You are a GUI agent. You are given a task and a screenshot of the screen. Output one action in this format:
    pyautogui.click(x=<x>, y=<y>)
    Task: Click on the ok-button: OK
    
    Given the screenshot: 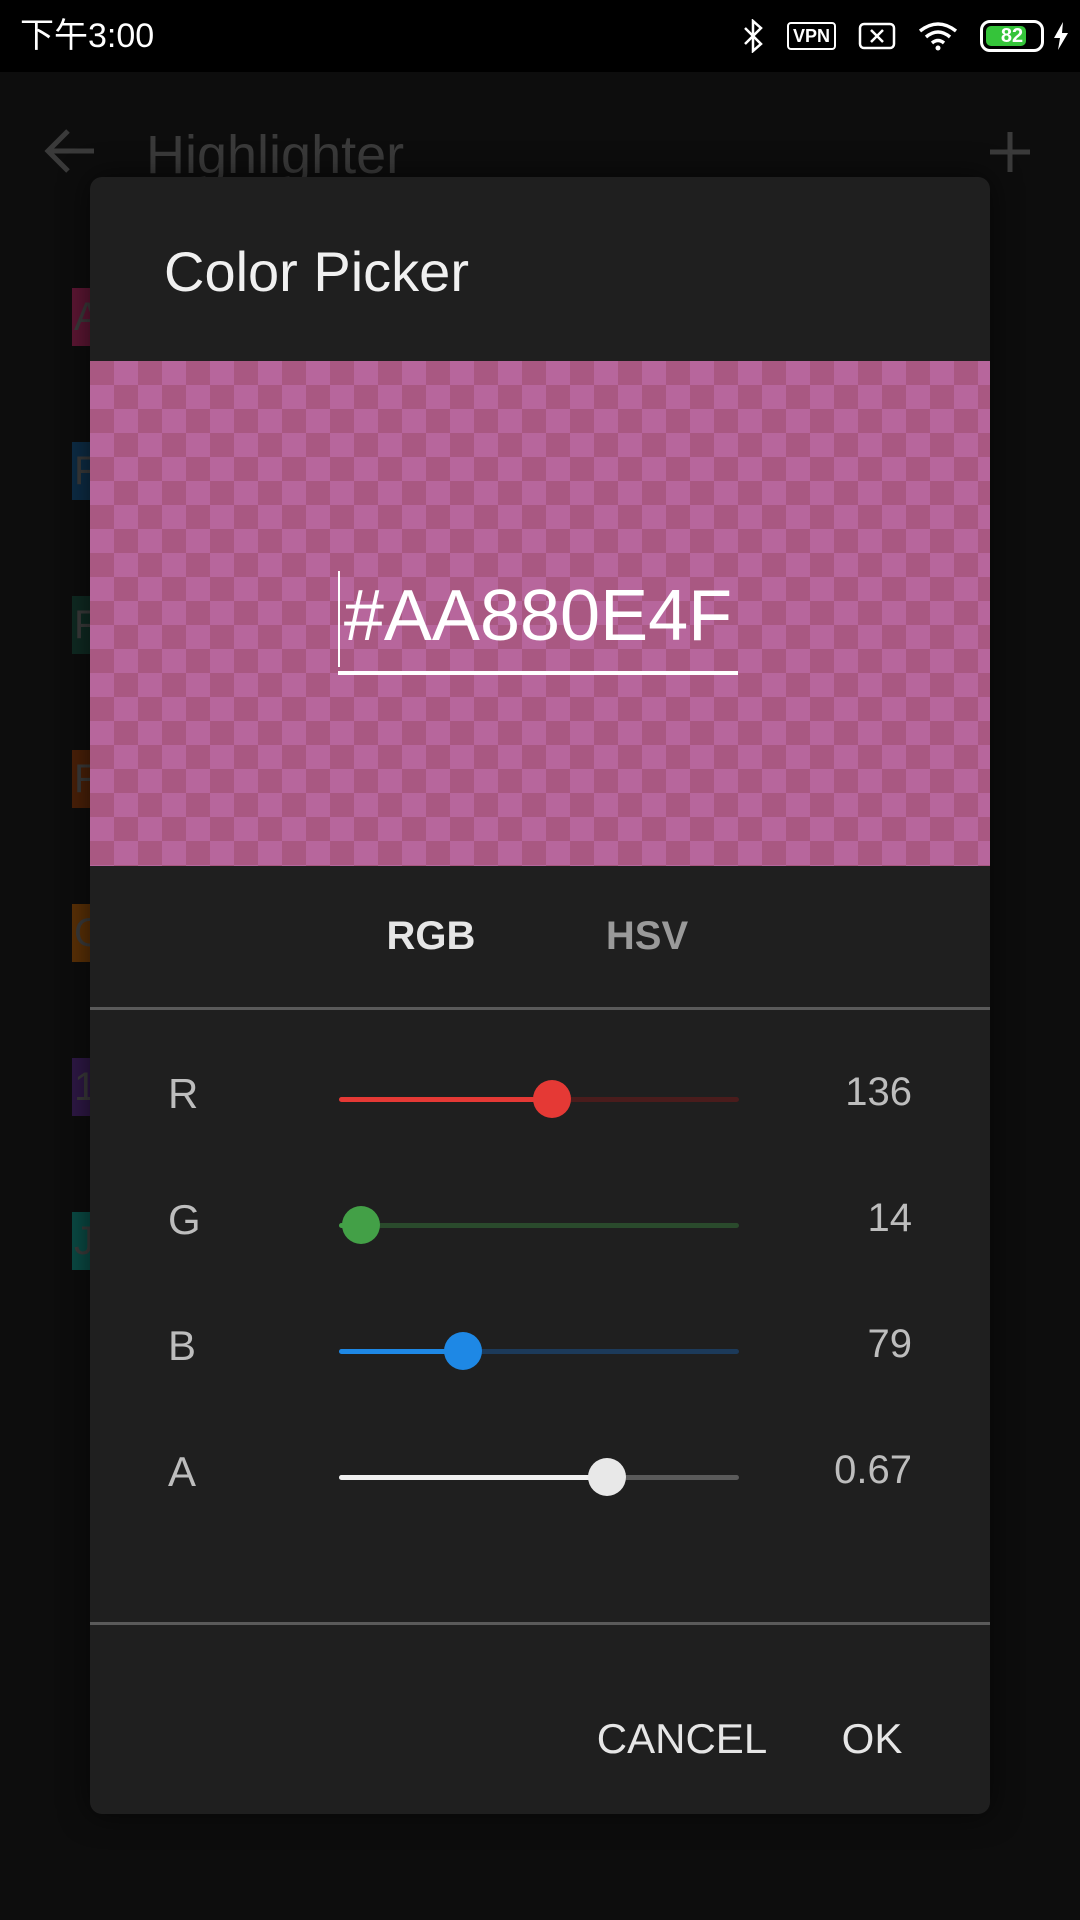 What is the action you would take?
    pyautogui.click(x=872, y=1739)
    